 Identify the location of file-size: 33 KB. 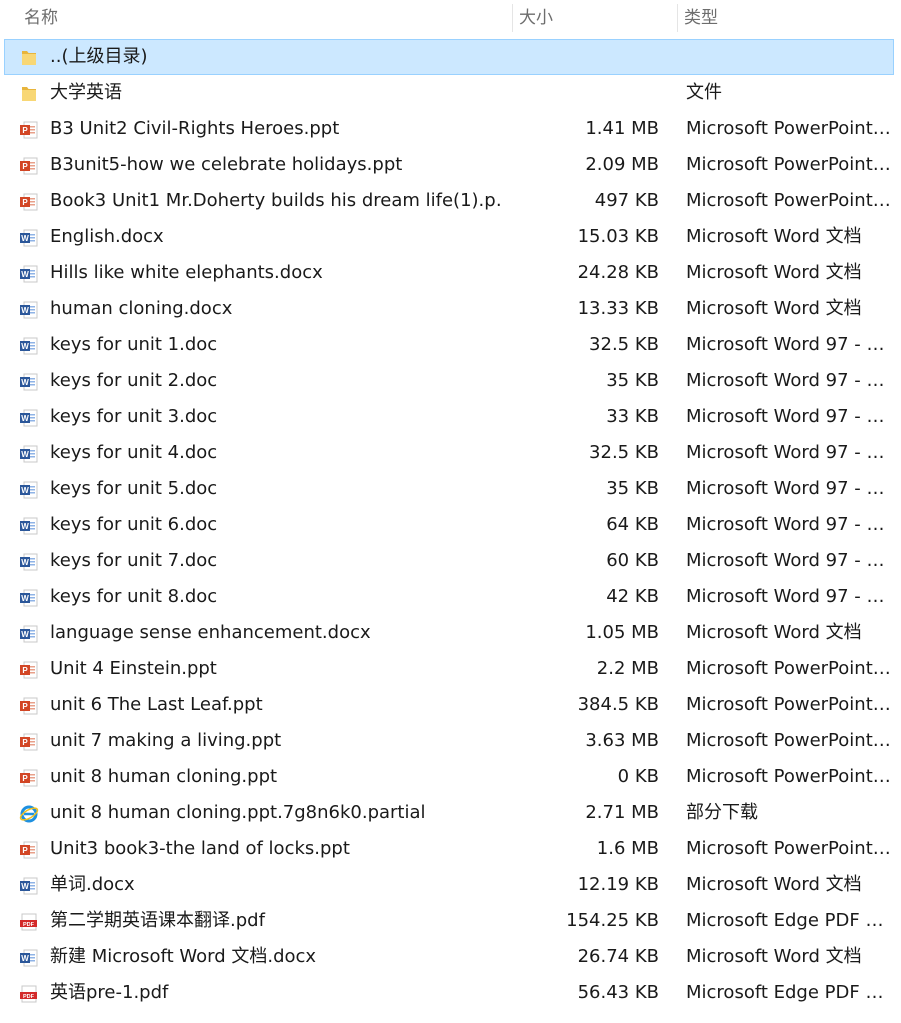
(632, 416).